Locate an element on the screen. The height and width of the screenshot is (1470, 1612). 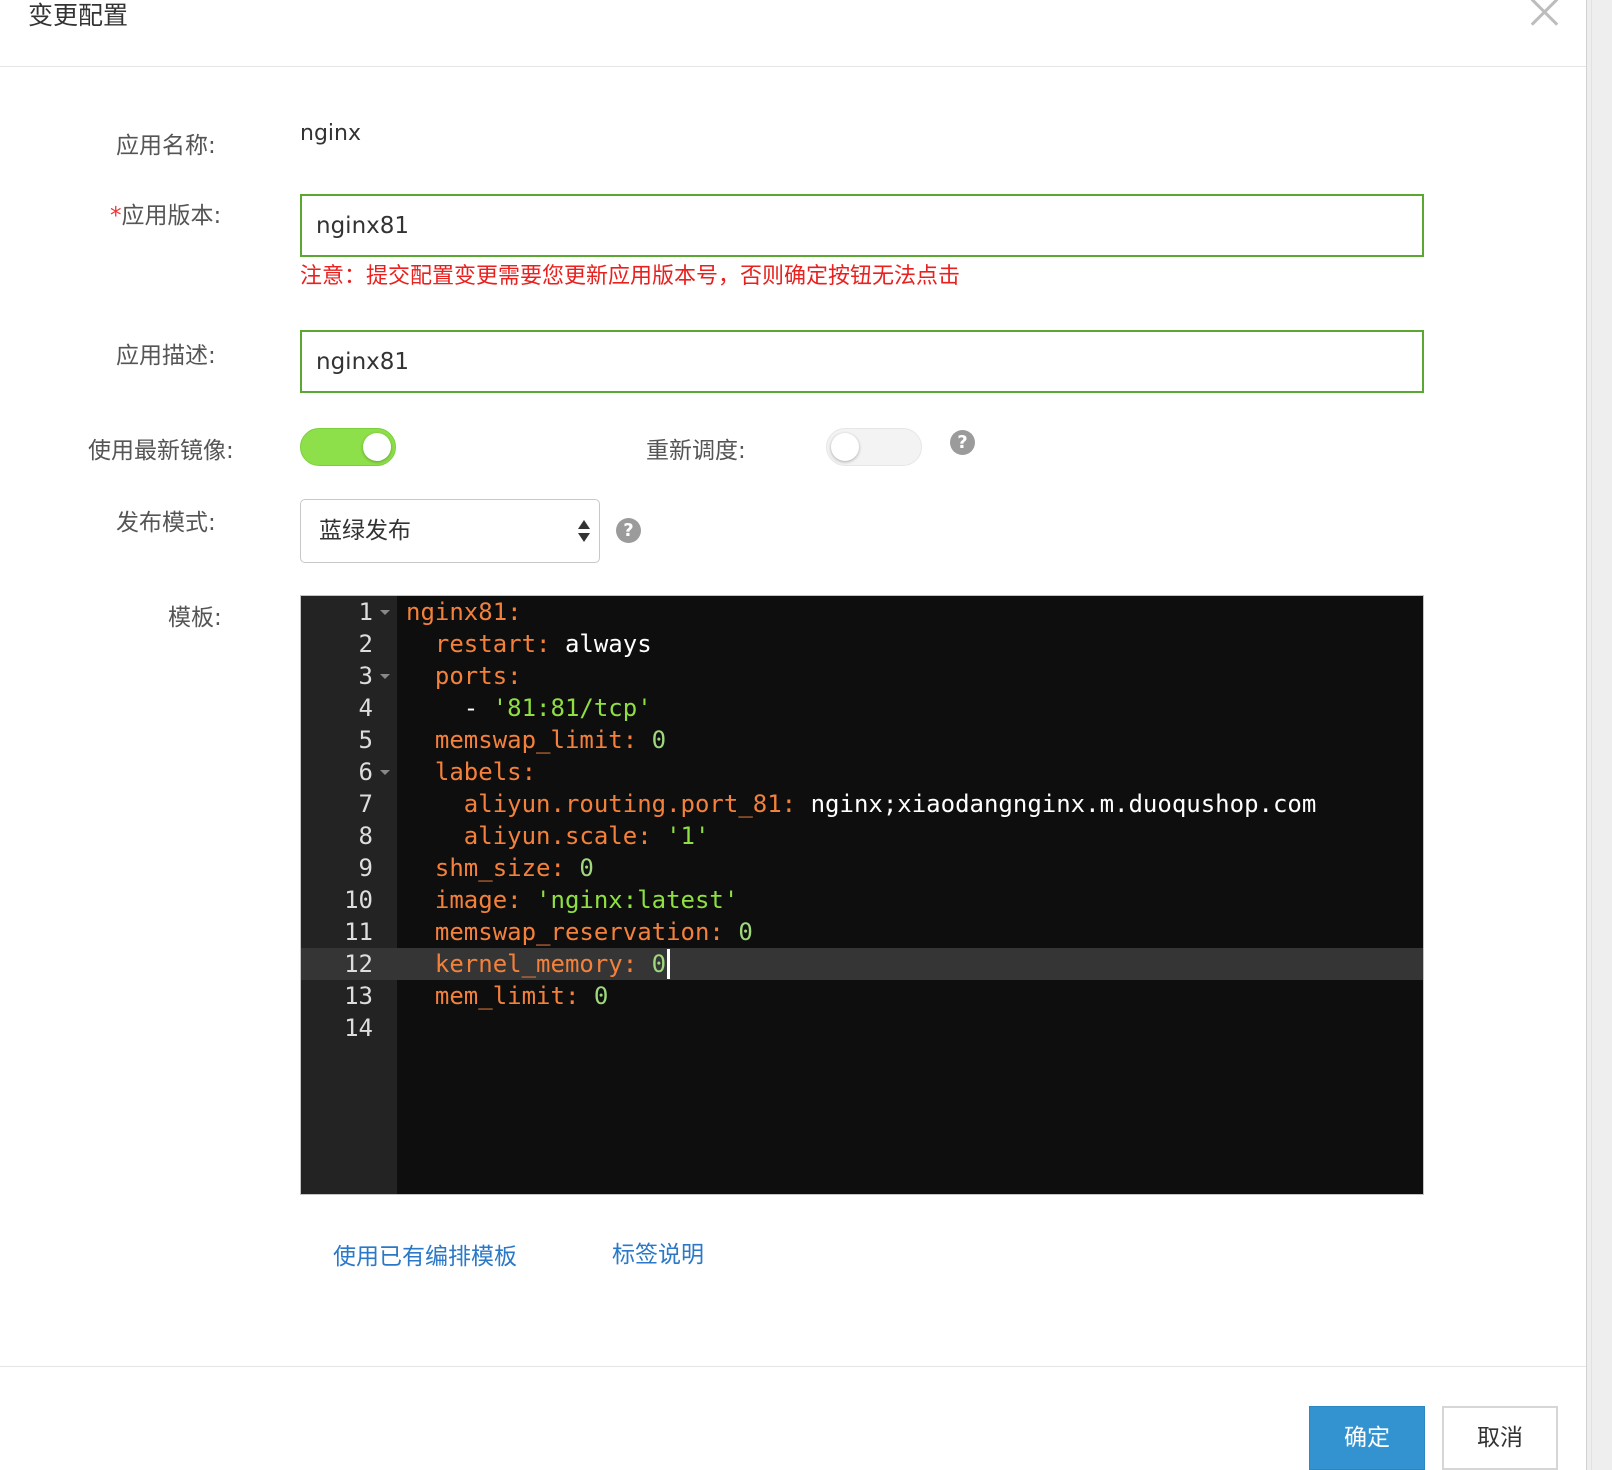
app-desc-label: 应用描述: is located at coordinates (166, 356).